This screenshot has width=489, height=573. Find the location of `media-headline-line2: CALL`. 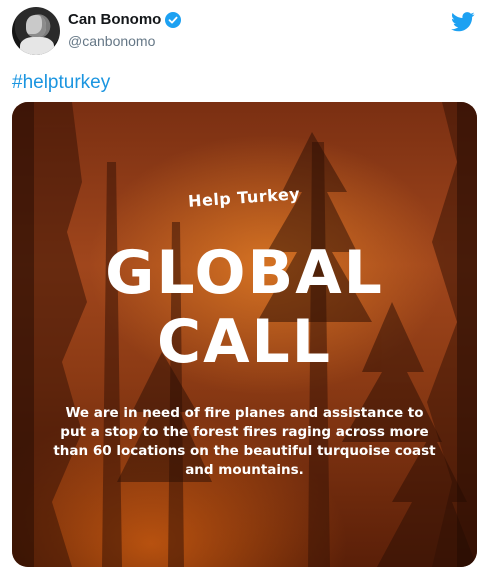

media-headline-line2: CALL is located at coordinates (244, 342).